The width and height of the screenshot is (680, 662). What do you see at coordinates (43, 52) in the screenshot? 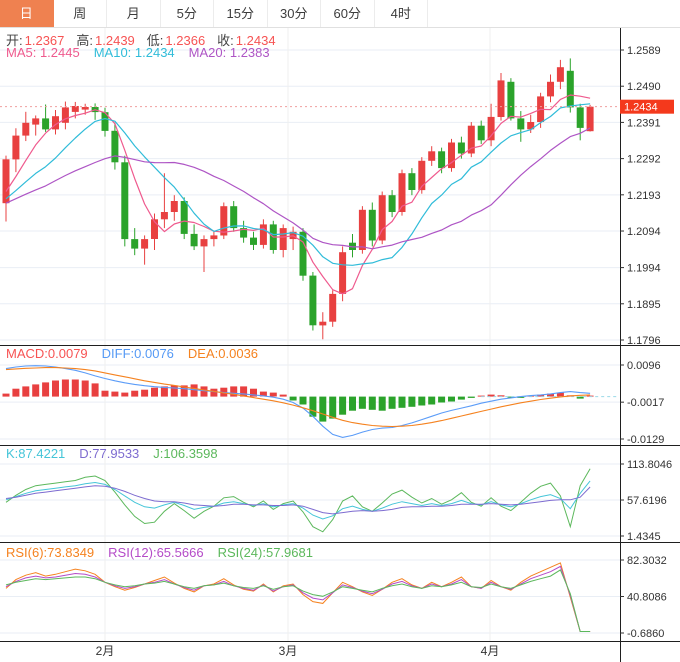
I see `ma5-value: MA5: 1.2445` at bounding box center [43, 52].